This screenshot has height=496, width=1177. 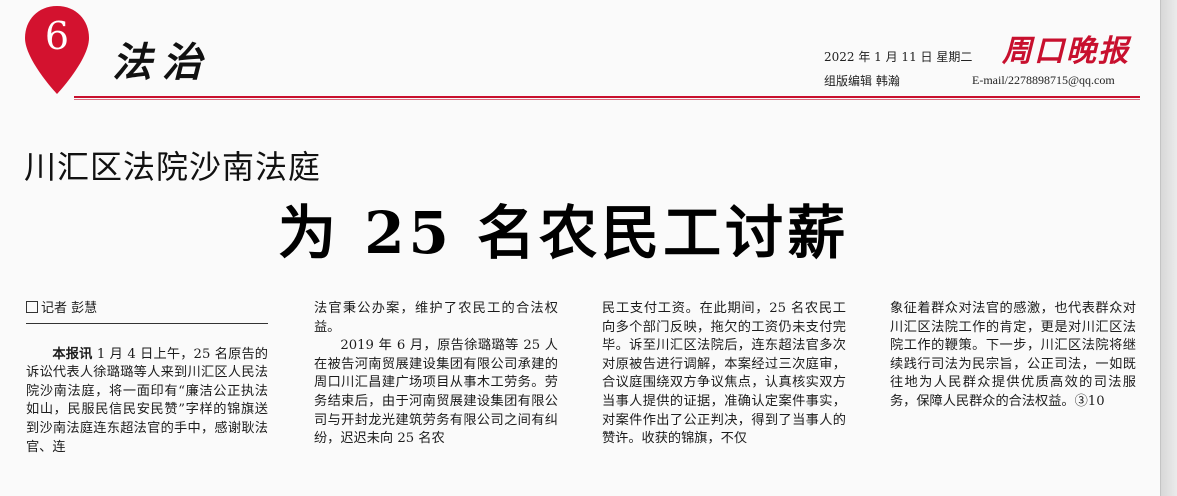 I want to click on article-kicker: 川汇区法院沙南法庭, so click(x=173, y=167).